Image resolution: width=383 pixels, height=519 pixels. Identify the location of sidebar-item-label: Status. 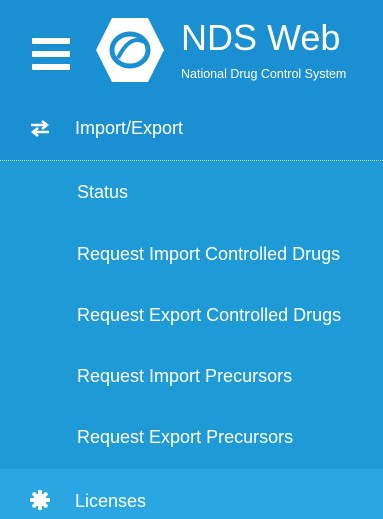
(103, 192).